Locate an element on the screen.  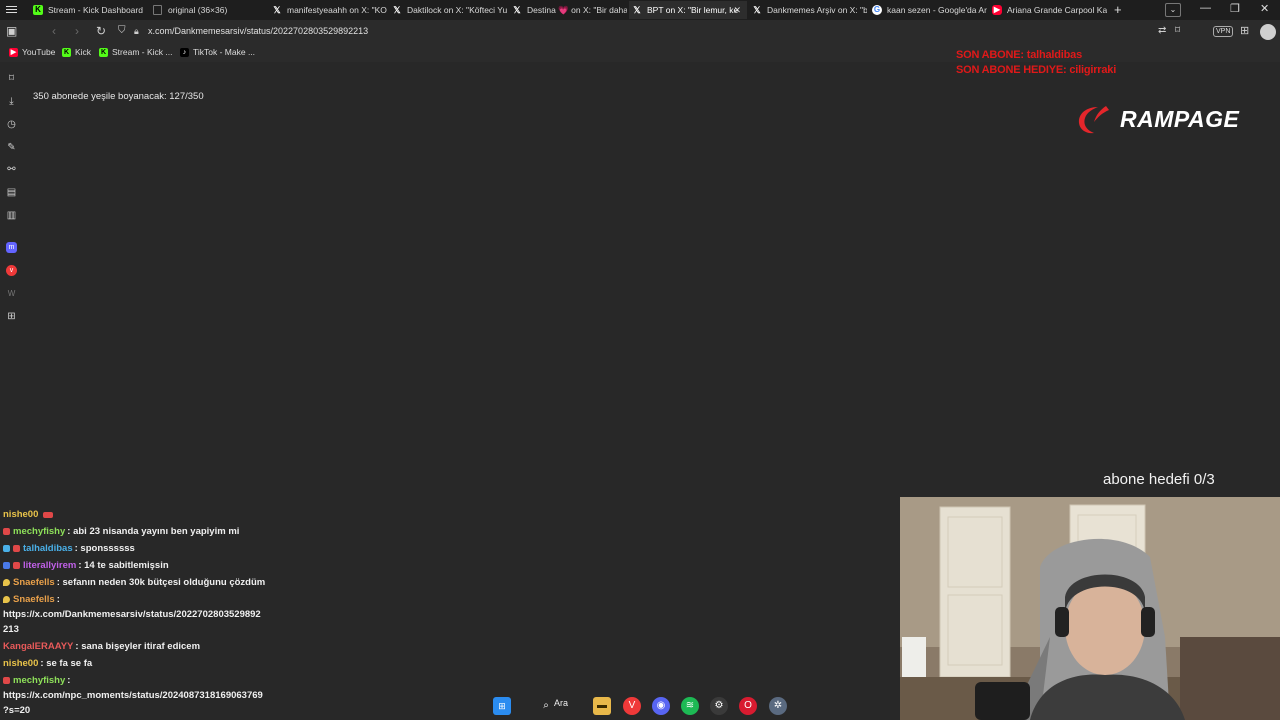
vivaldi-icon: V is located at coordinates (632, 706).